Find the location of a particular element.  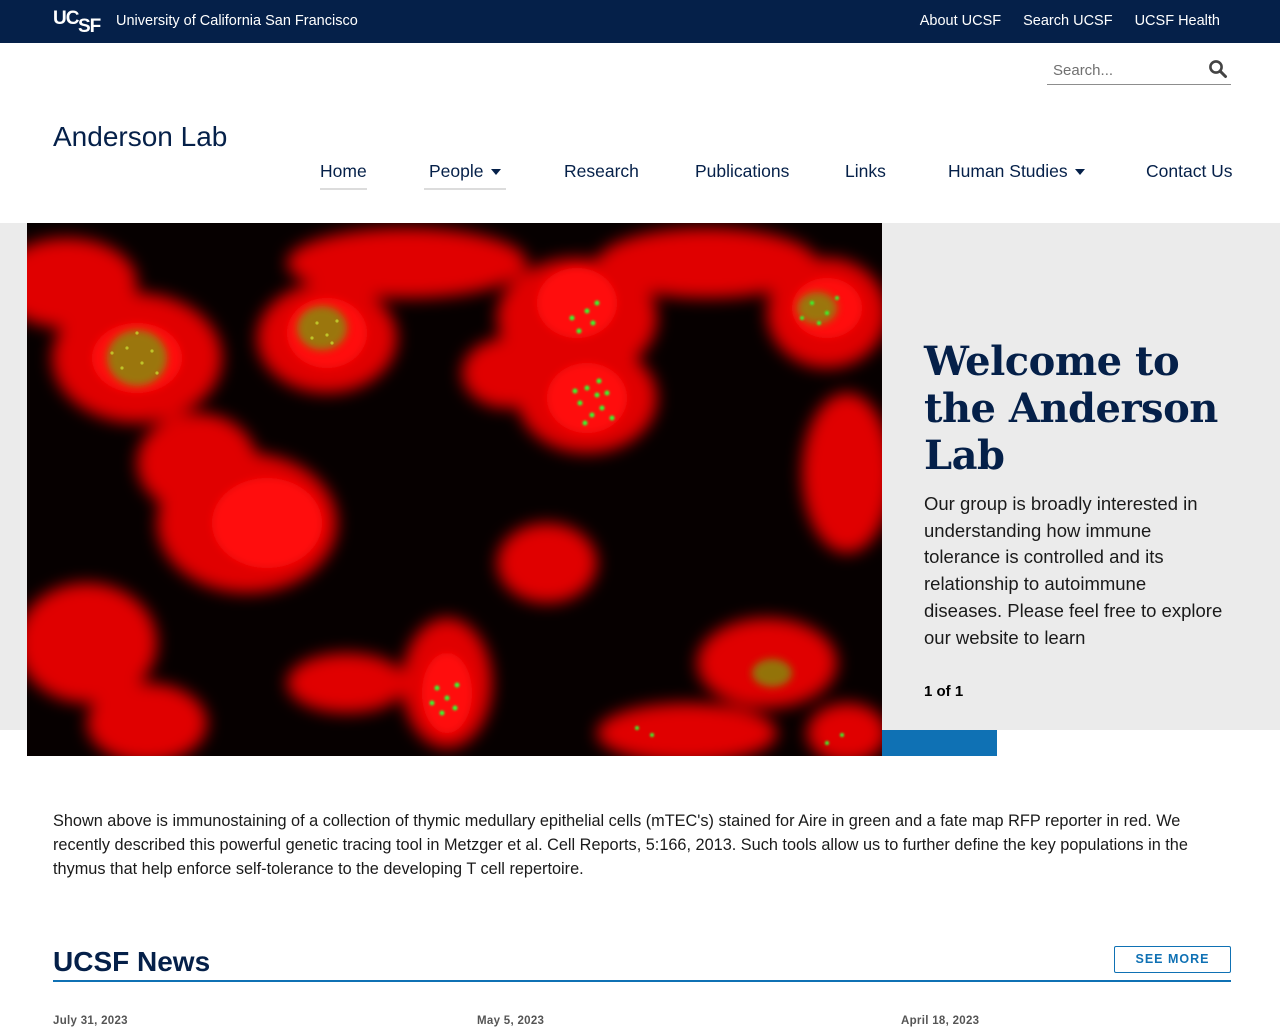

nav-label: Home is located at coordinates (343, 171).